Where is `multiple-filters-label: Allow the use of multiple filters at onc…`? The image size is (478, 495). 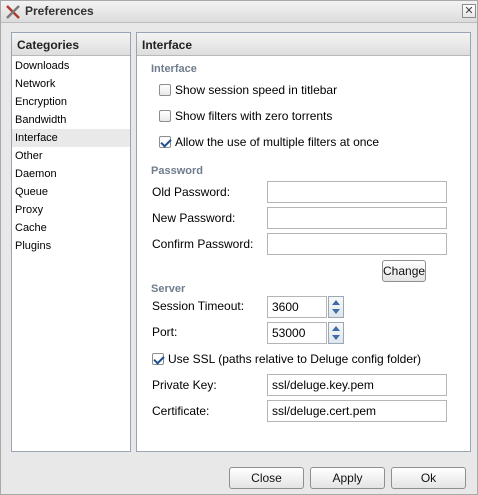
multiple-filters-label: Allow the use of multiple filters at onc… is located at coordinates (277, 142).